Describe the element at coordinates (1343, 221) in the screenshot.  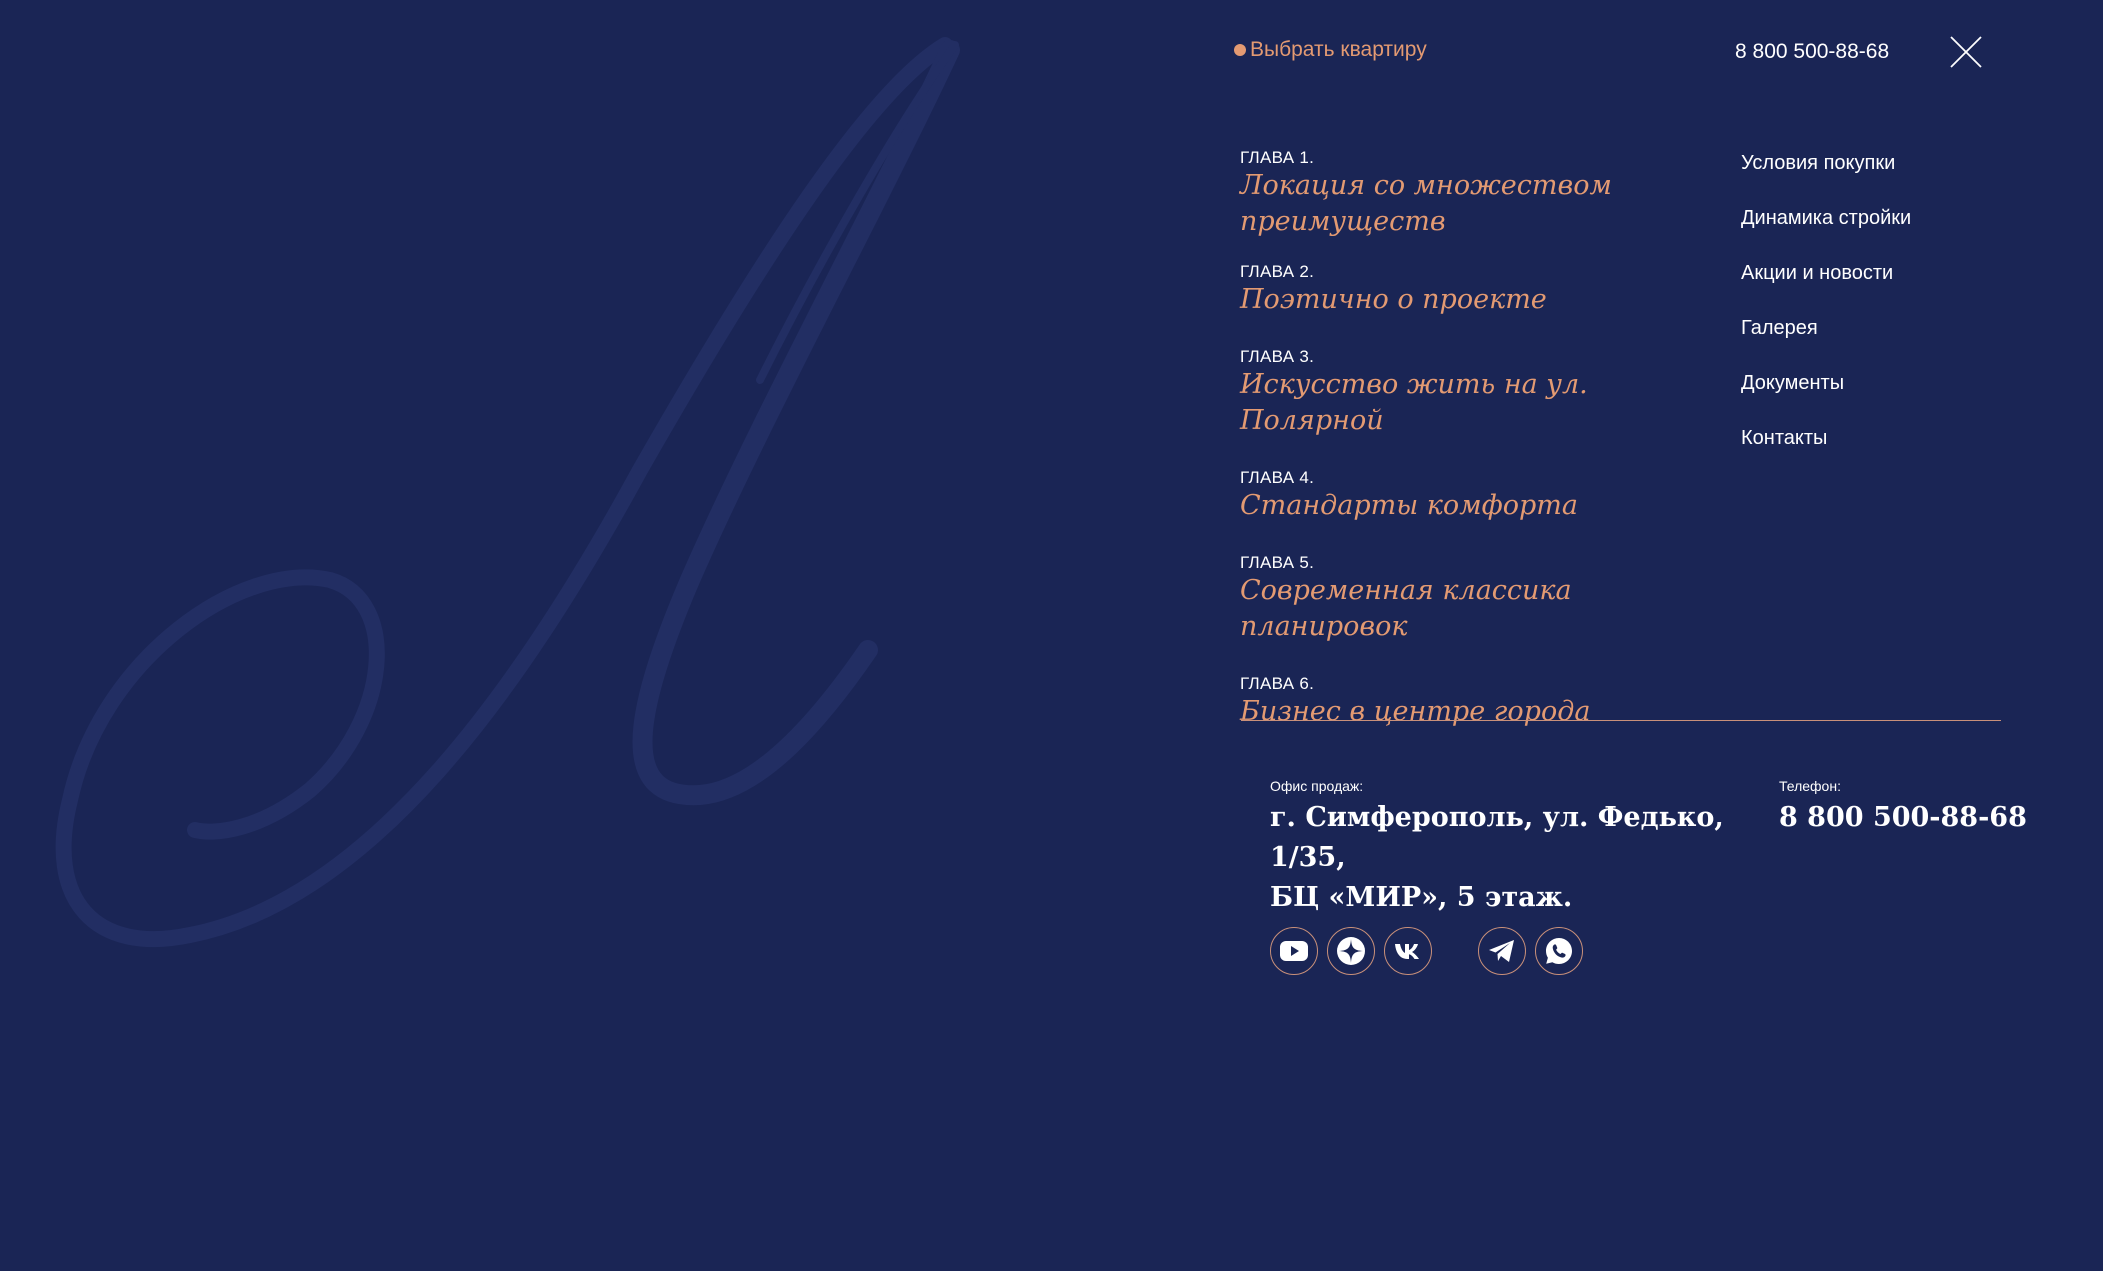
I see `chapter-title-line: преимуществ` at that location.